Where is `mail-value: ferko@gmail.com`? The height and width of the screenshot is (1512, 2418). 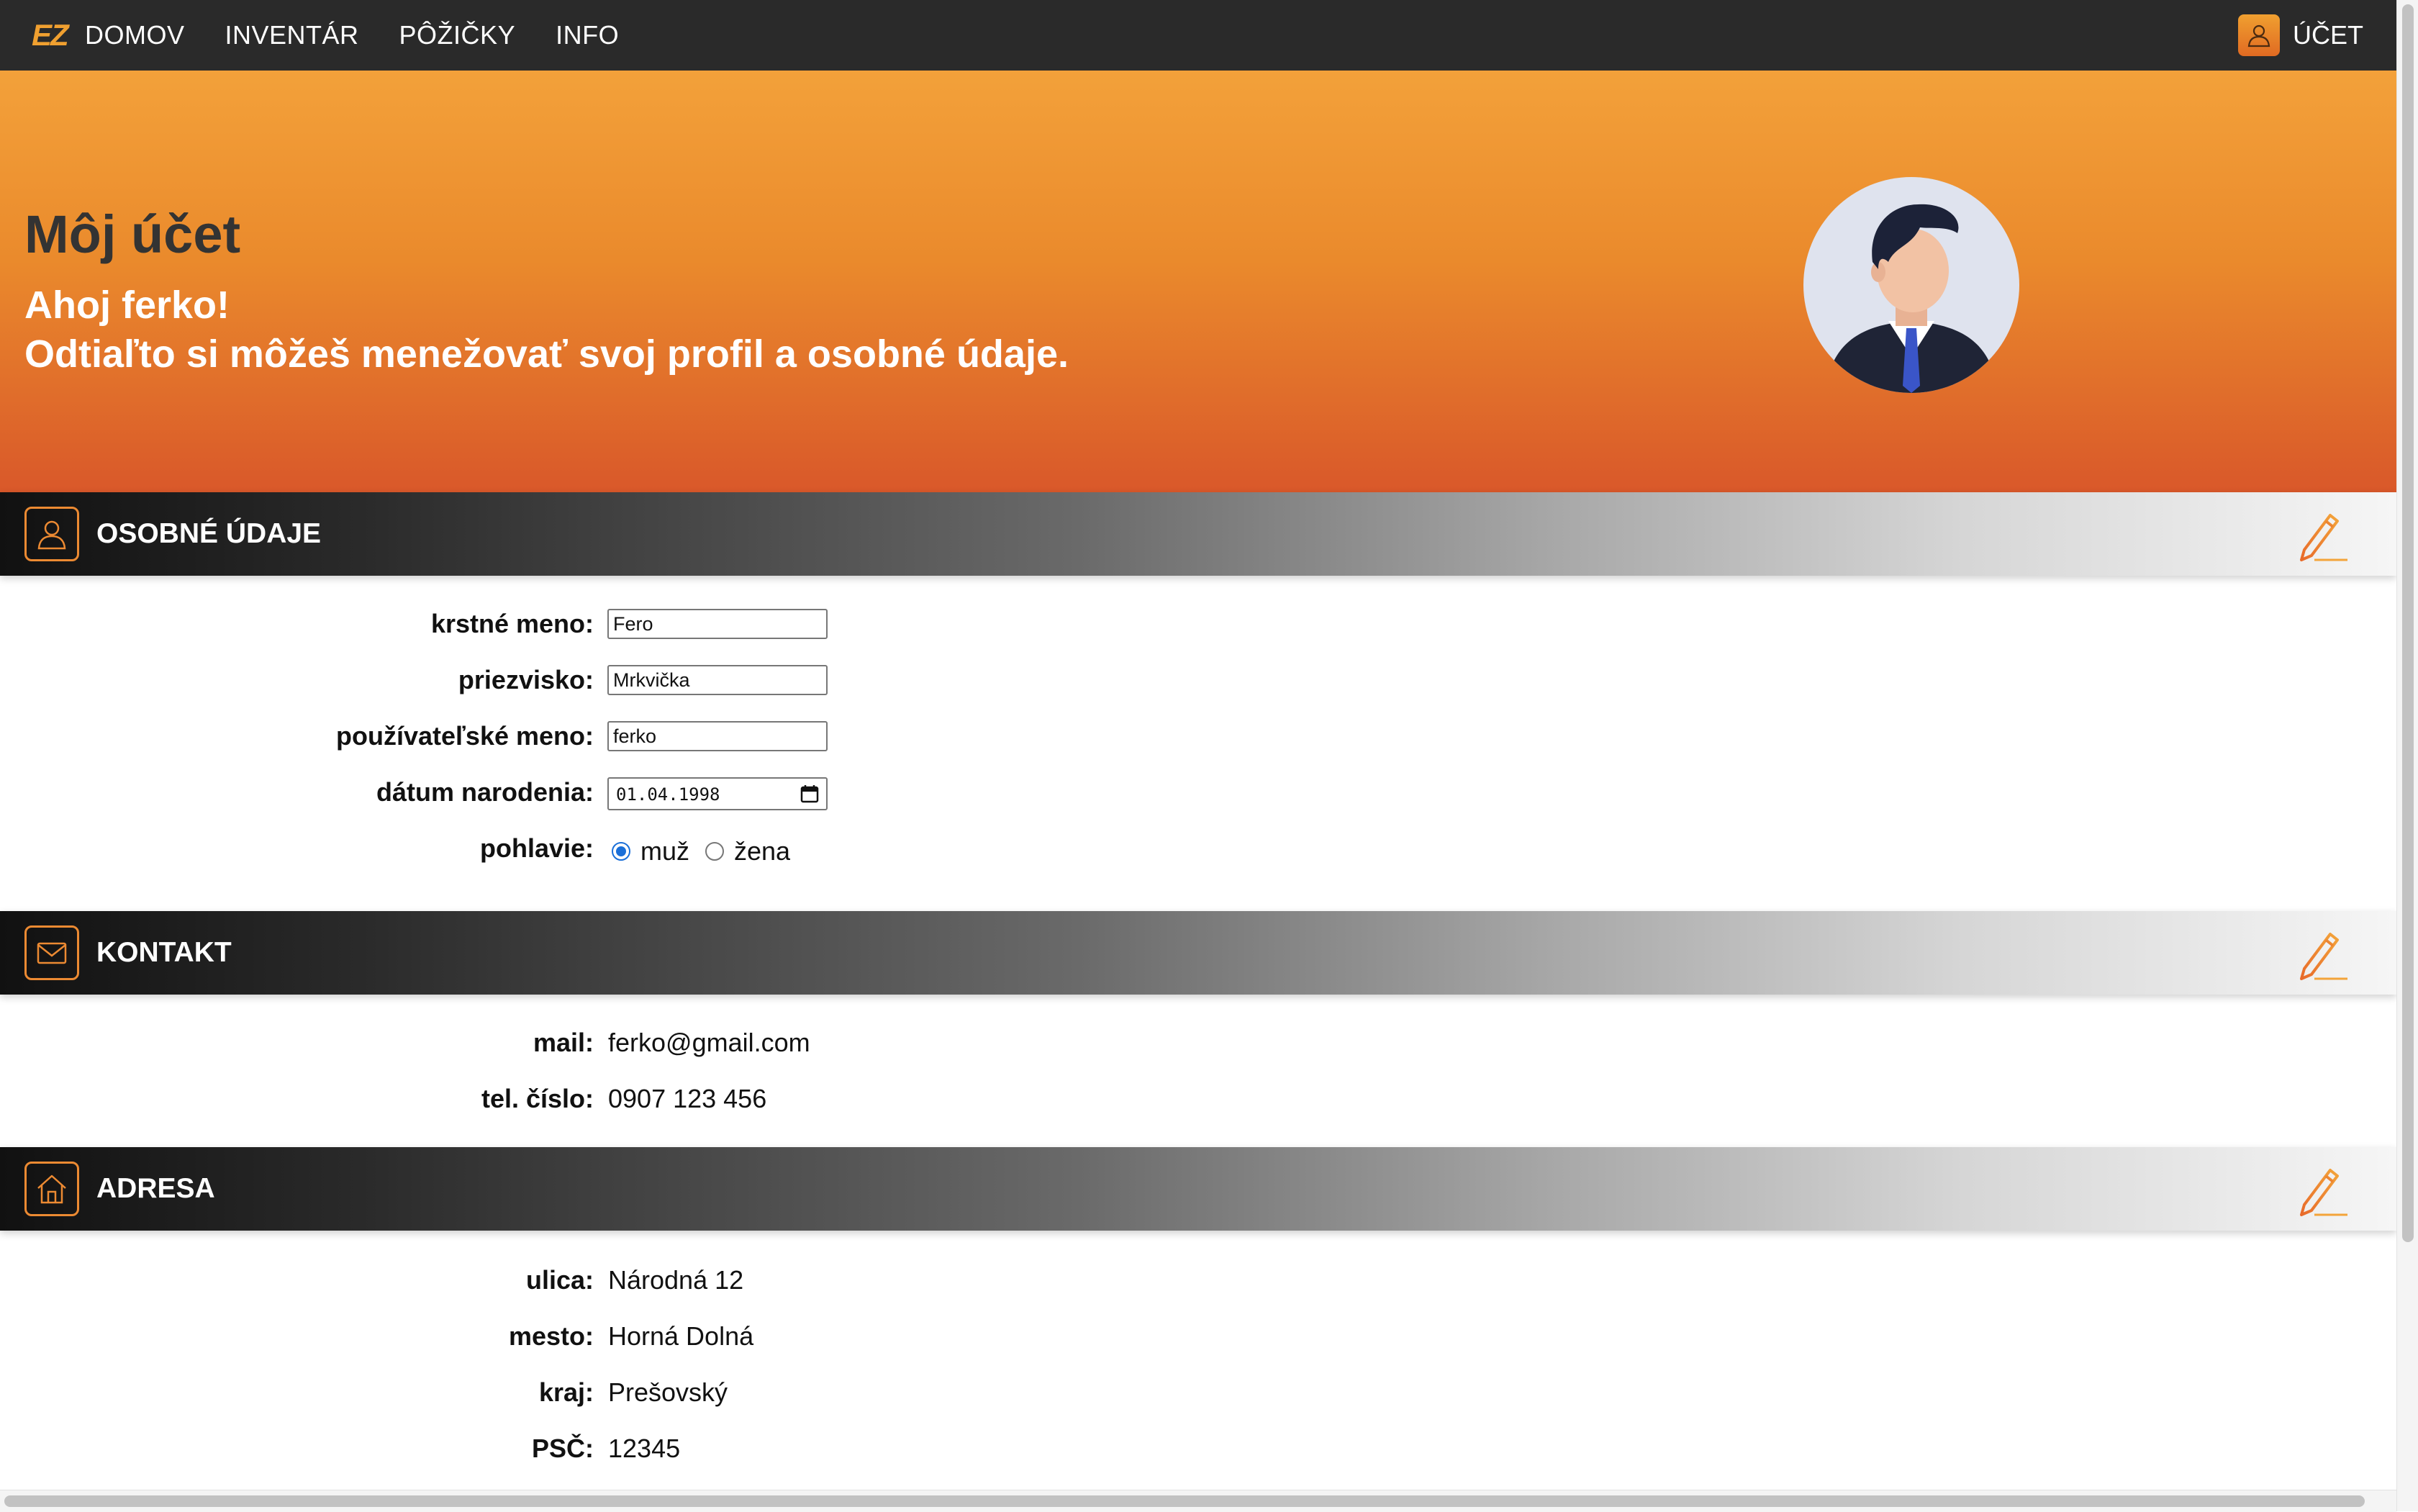 mail-value: ferko@gmail.com is located at coordinates (709, 1042).